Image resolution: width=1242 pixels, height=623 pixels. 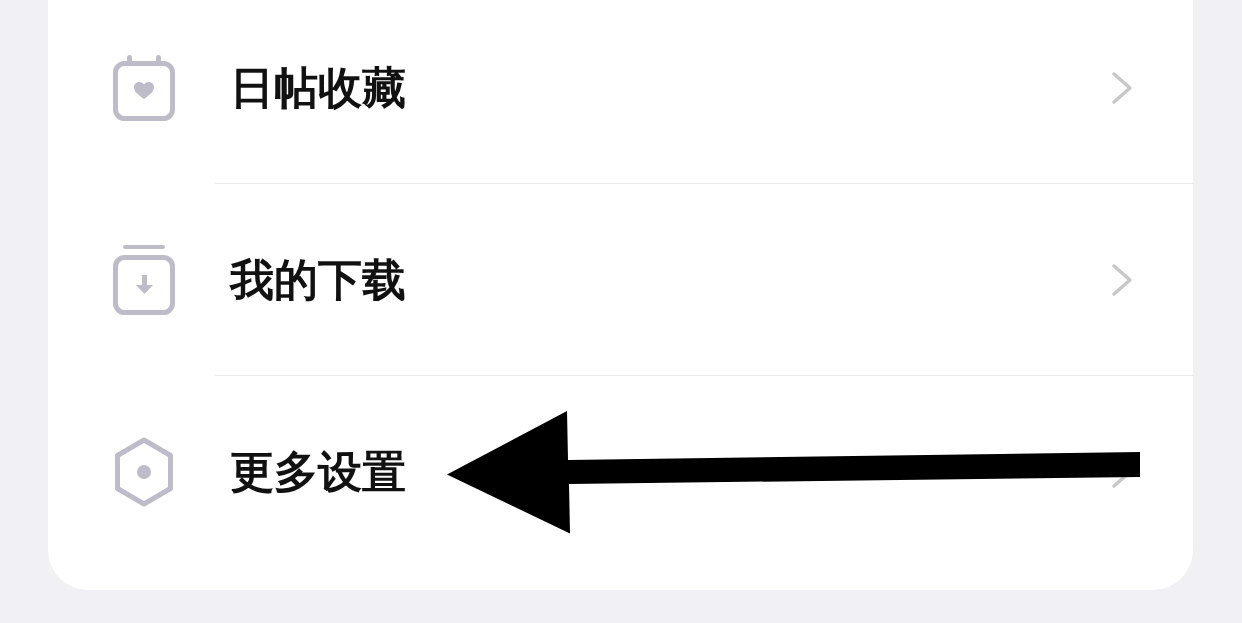 What do you see at coordinates (144, 87) in the screenshot?
I see `calendar-heart-icon` at bounding box center [144, 87].